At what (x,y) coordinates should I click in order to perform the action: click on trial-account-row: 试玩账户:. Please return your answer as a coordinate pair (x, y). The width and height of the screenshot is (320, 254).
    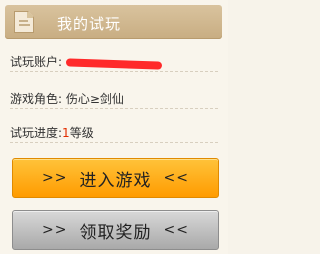
    Looking at the image, I should click on (114, 62).